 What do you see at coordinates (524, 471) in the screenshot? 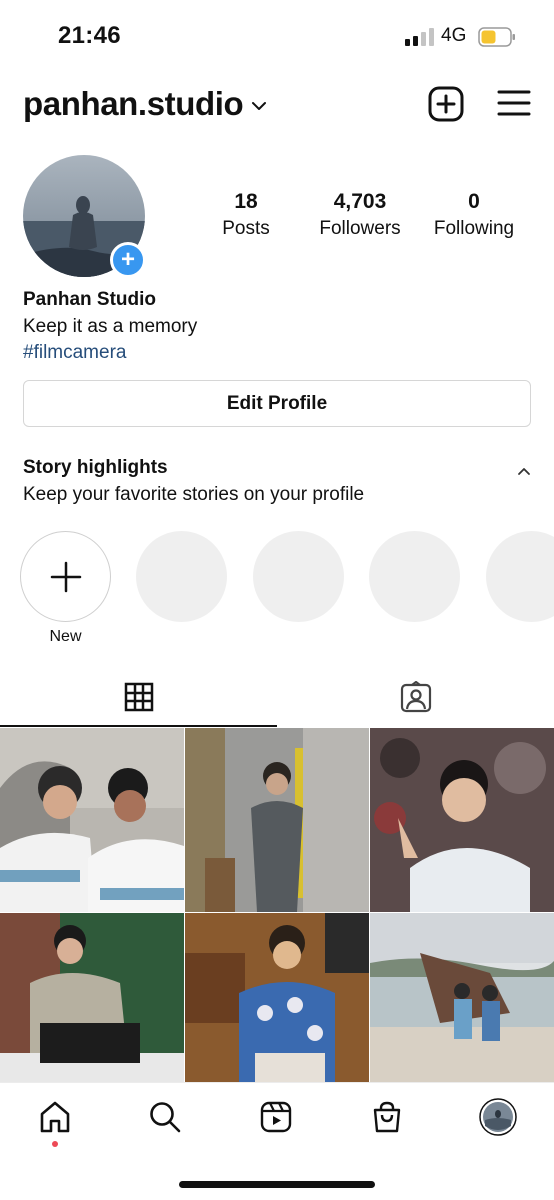
I see `chevron-up-icon` at bounding box center [524, 471].